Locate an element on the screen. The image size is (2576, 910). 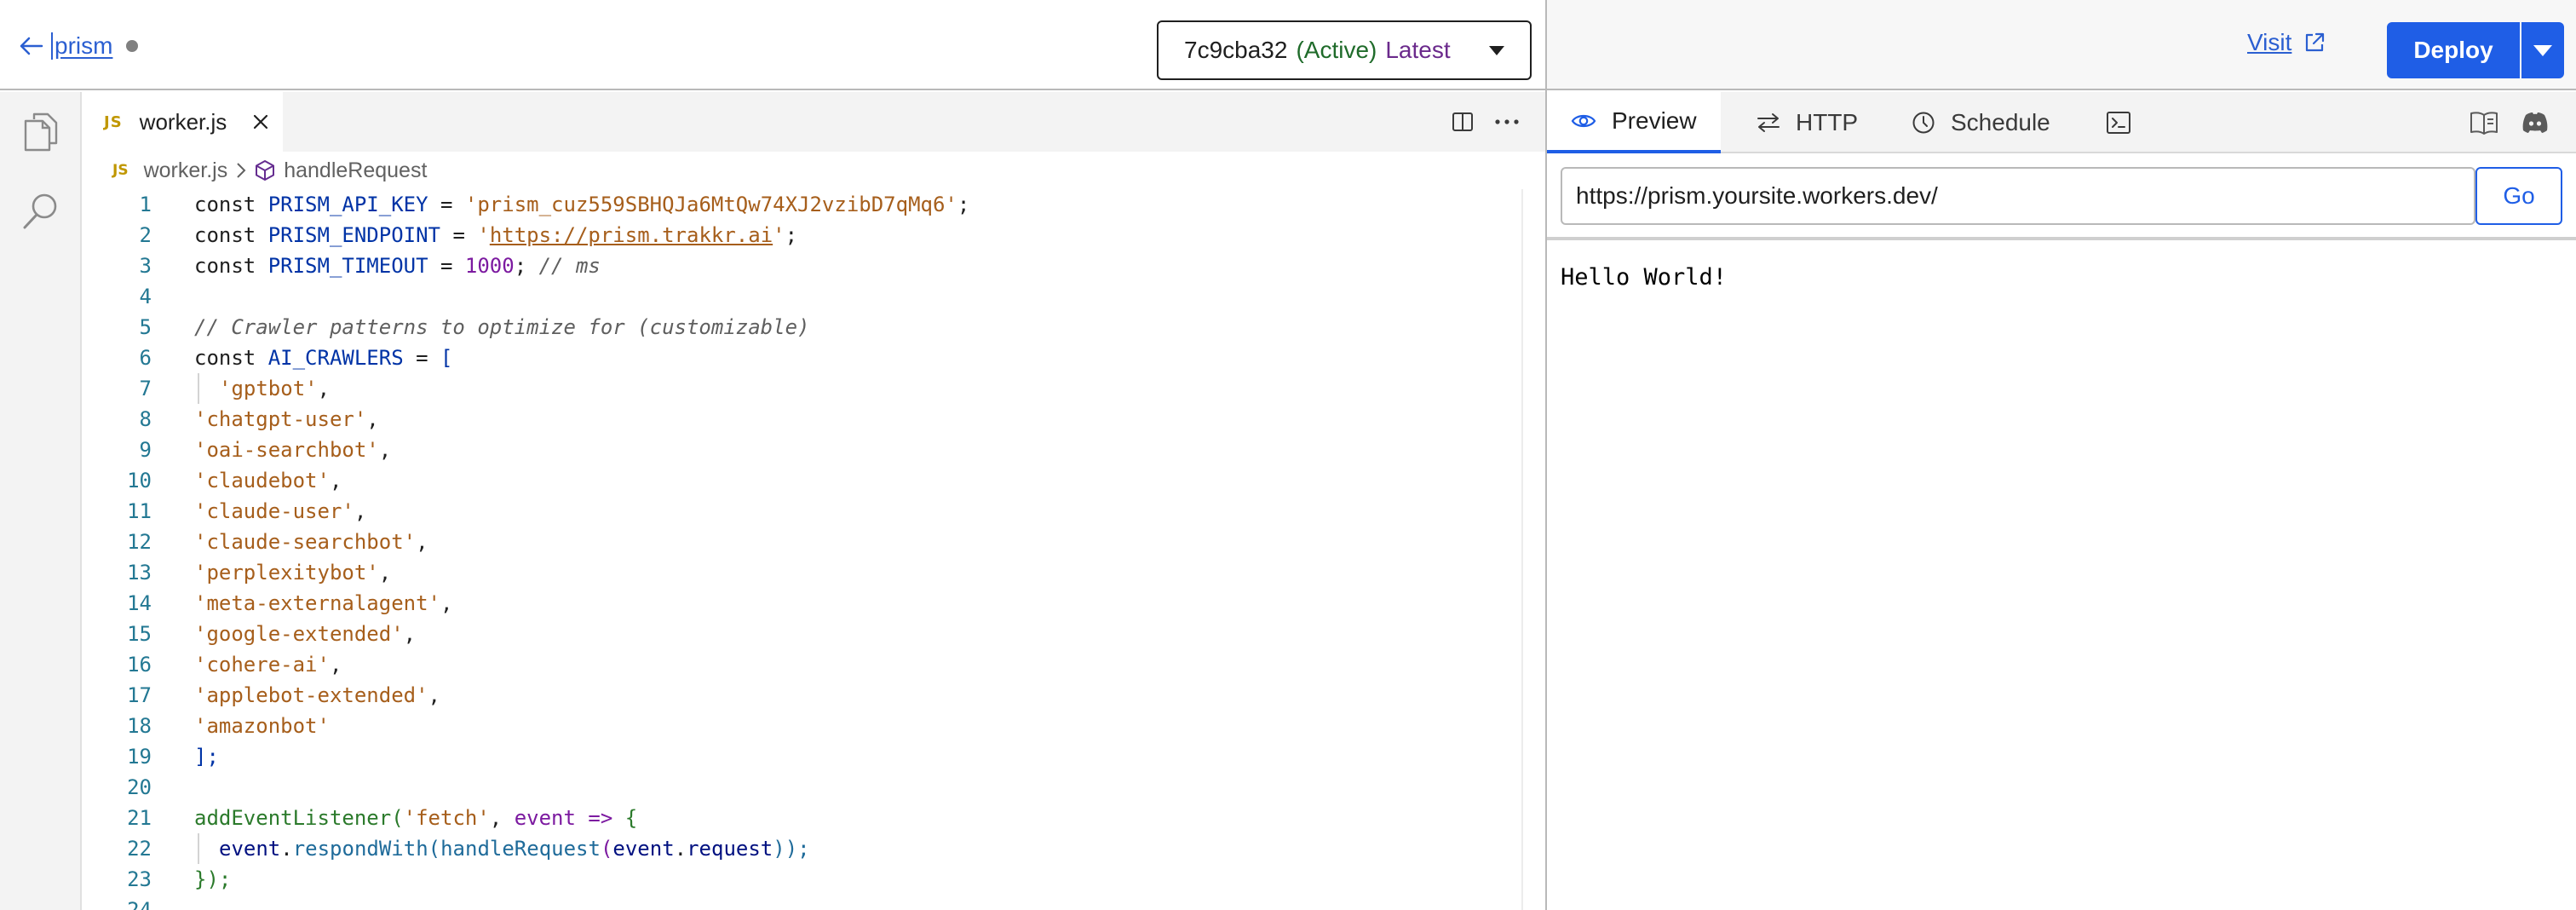
line-number: 18 is located at coordinates (139, 726).